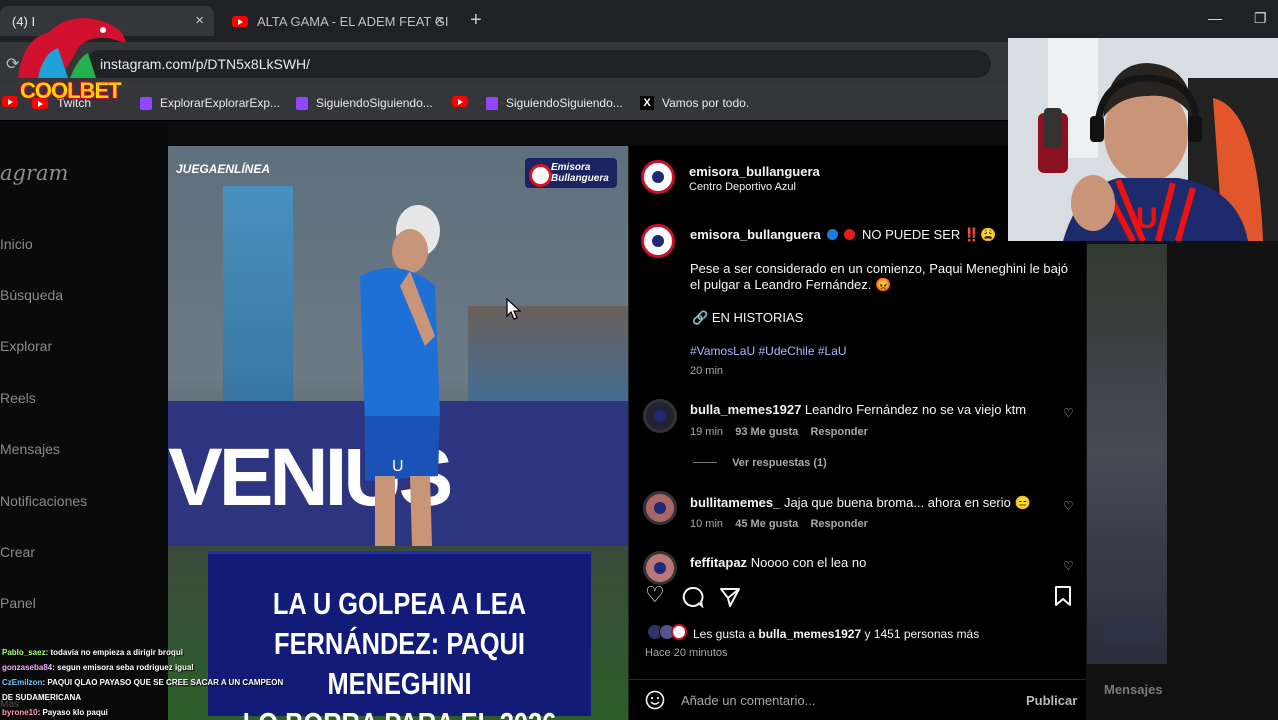 The height and width of the screenshot is (720, 1278). Describe the element at coordinates (858, 699) in the screenshot. I see `comment-bar: Añade un comentario... Publicar` at that location.